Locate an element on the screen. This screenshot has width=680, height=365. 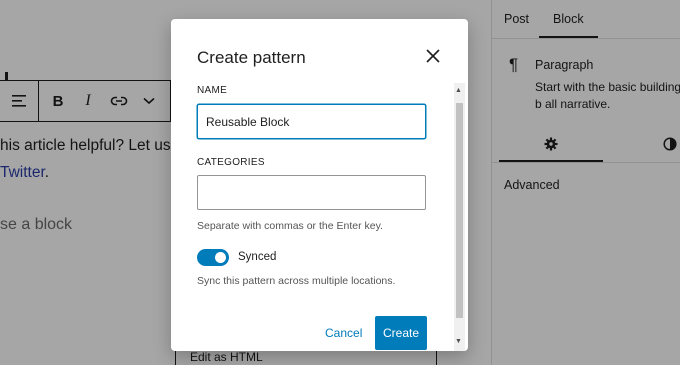
categories-input is located at coordinates (311, 192).